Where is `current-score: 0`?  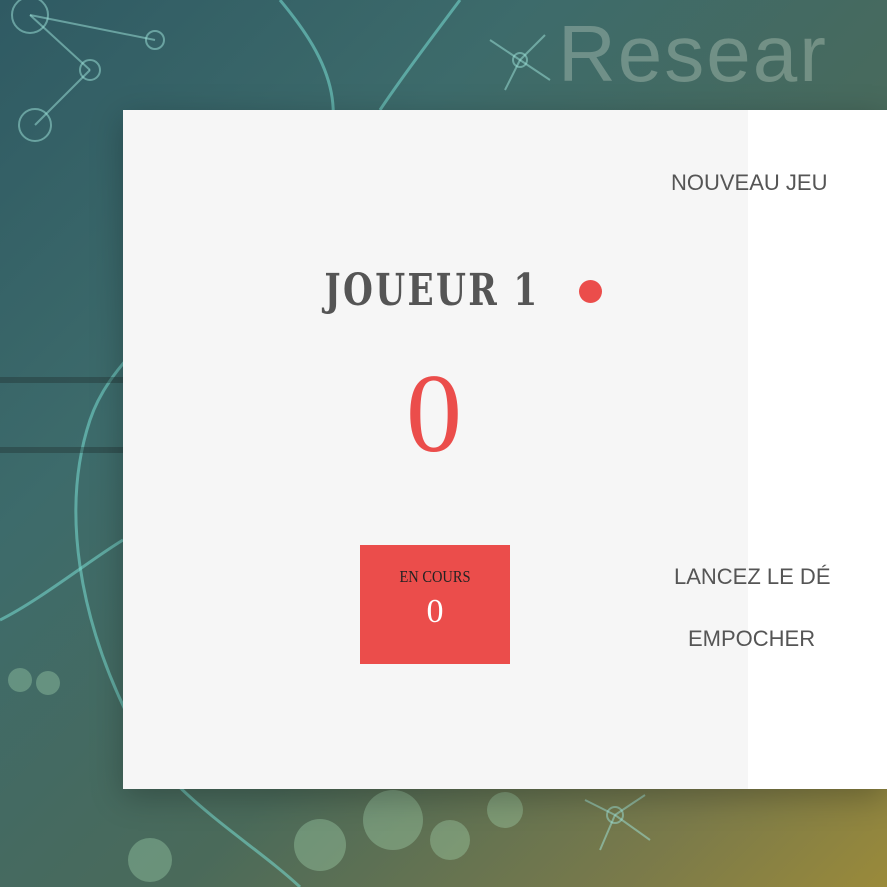 current-score: 0 is located at coordinates (435, 611).